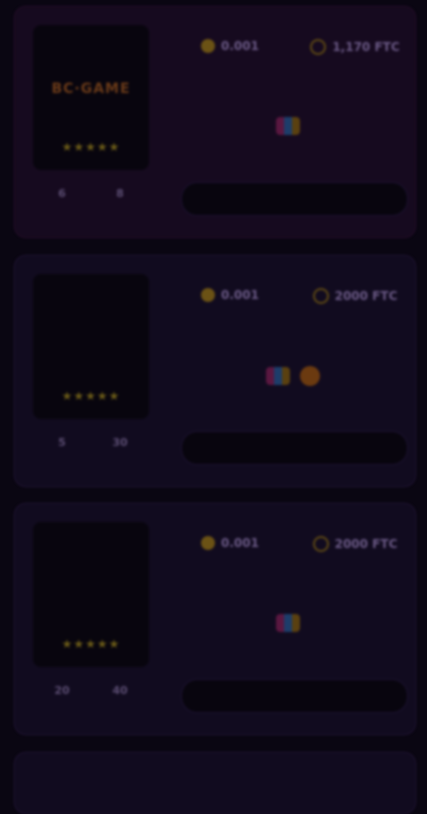 This screenshot has height=814, width=427. I want to click on mini-stats: 20 40, so click(91, 694).